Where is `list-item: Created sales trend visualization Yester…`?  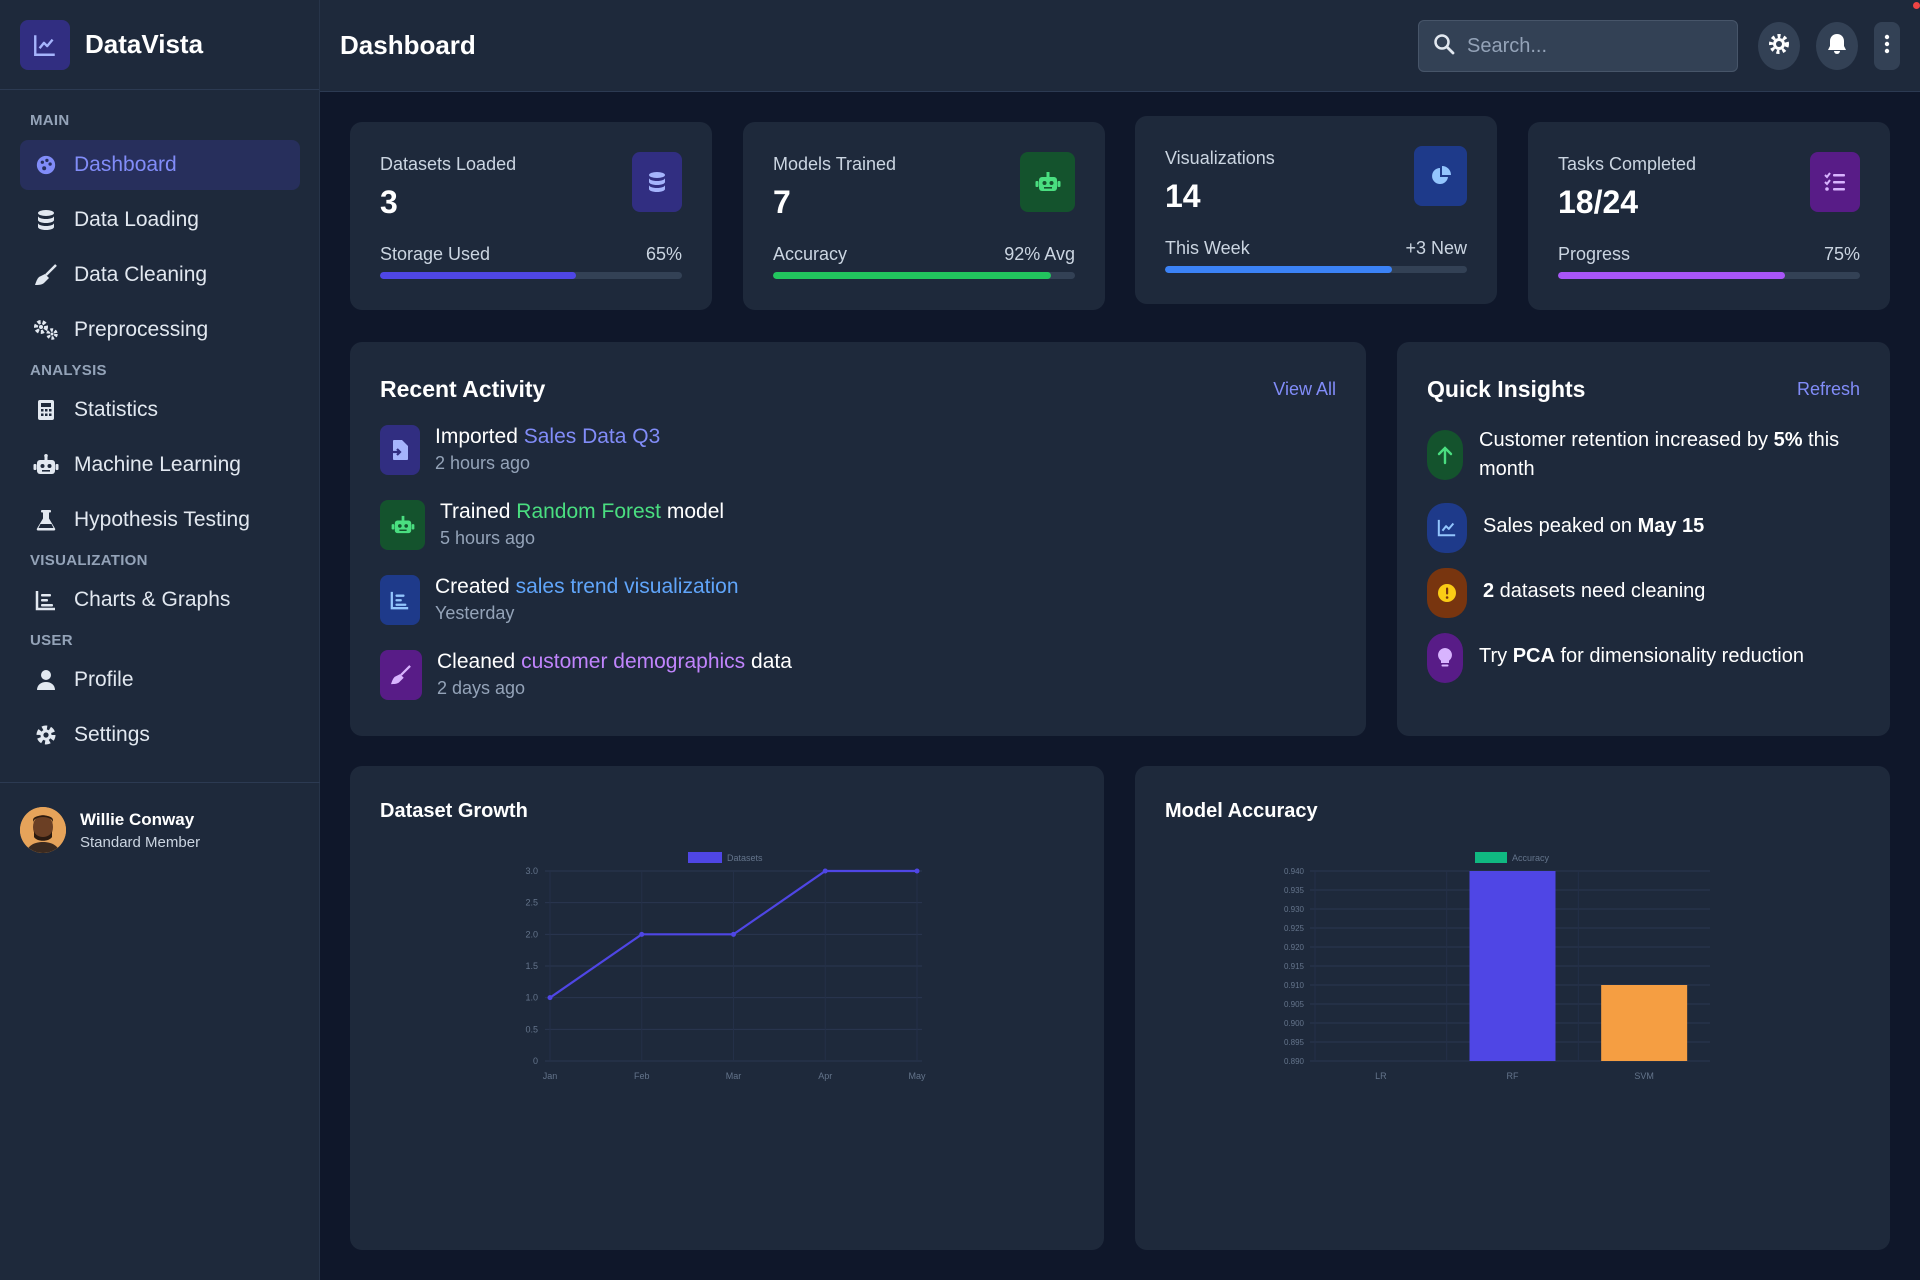
list-item: Created sales trend visualization Yester… is located at coordinates (559, 600).